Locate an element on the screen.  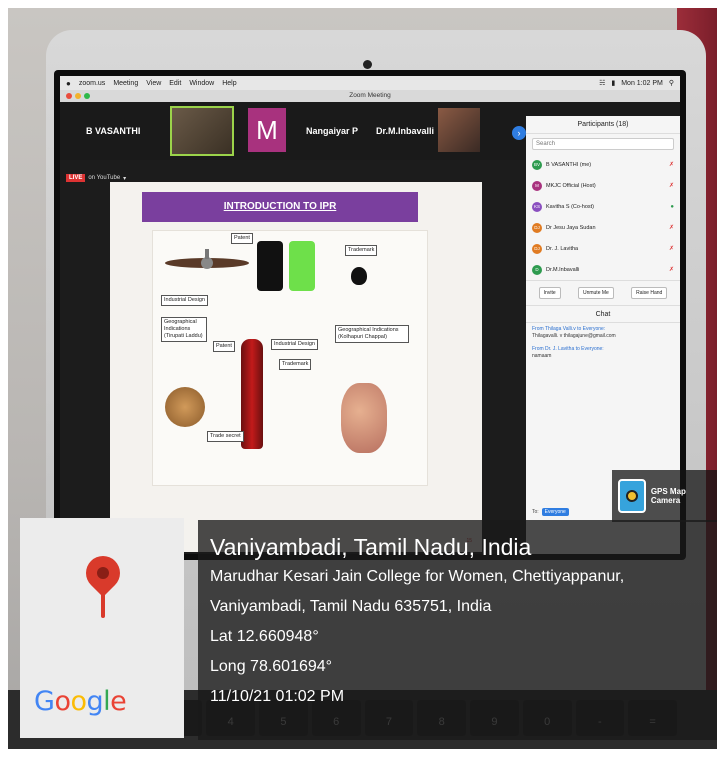
label-industrial-design-mid: Industrial Design is located at coordinates (294, 344).